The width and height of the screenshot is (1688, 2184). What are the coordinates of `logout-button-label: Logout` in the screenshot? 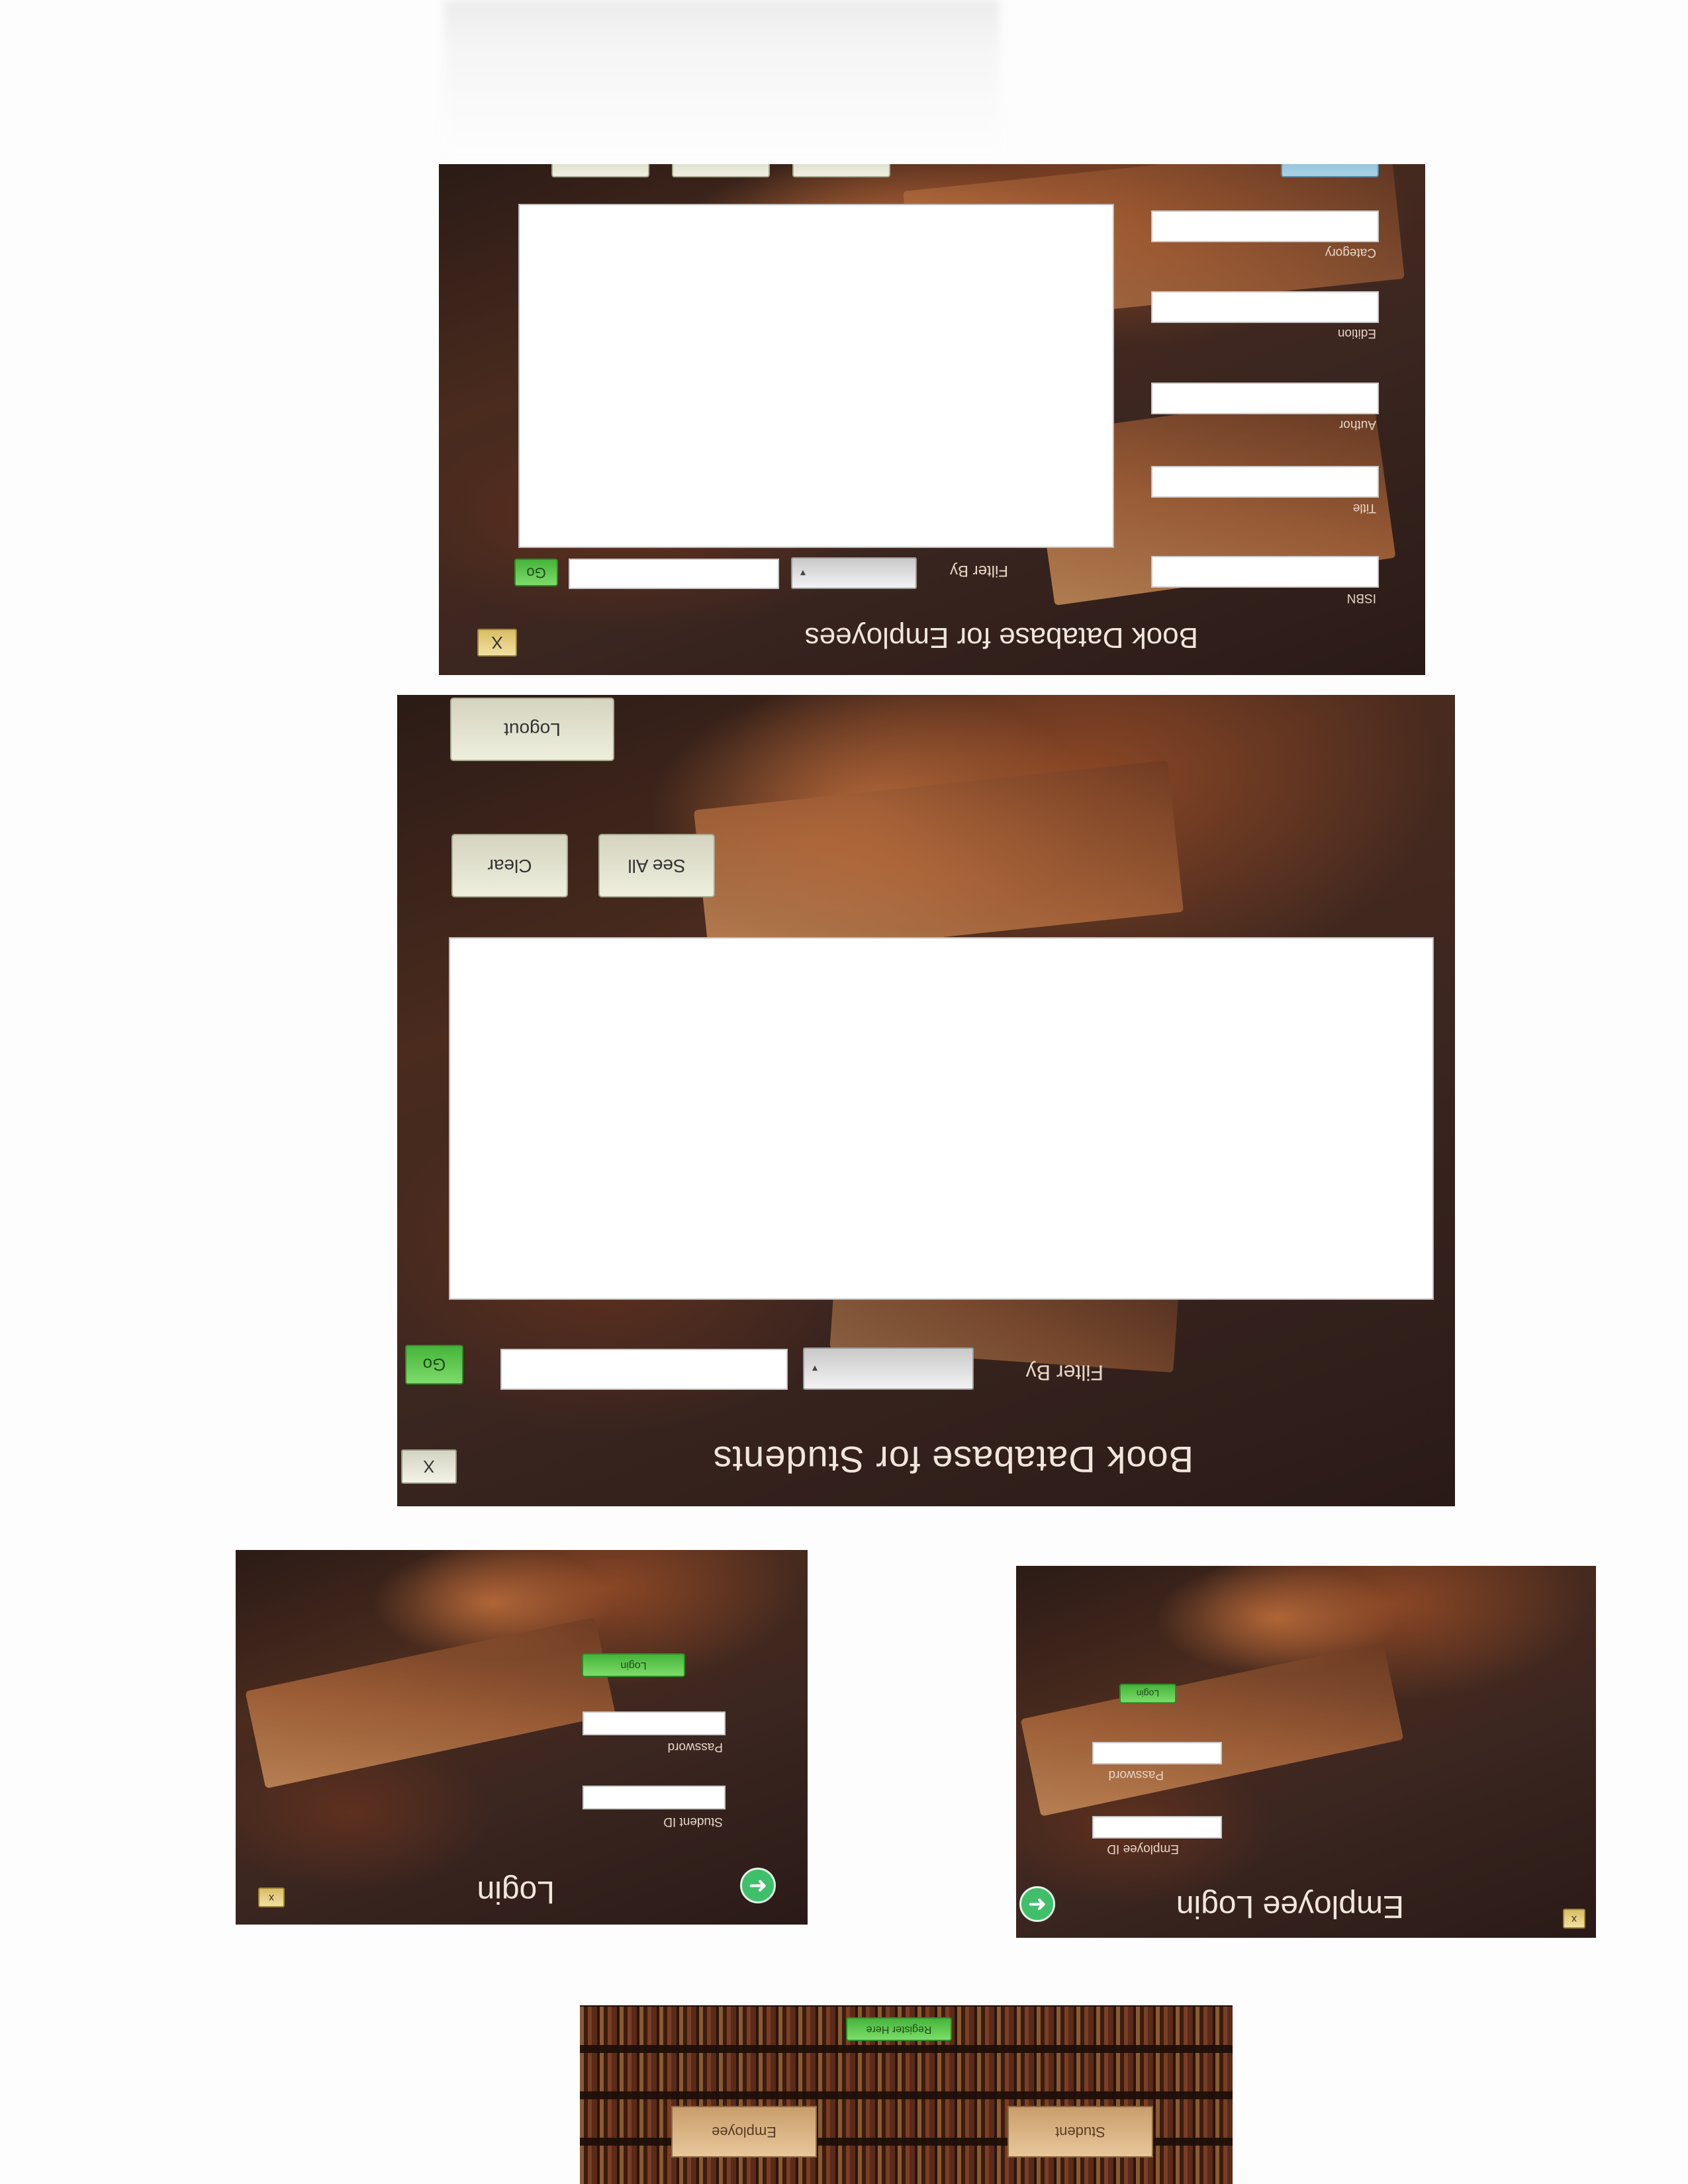 It's located at (532, 729).